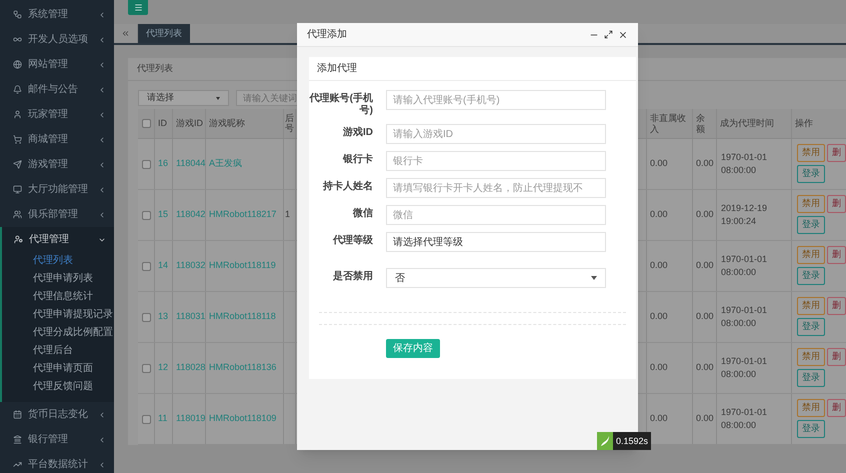  I want to click on game-id-link: 118028, so click(191, 368).